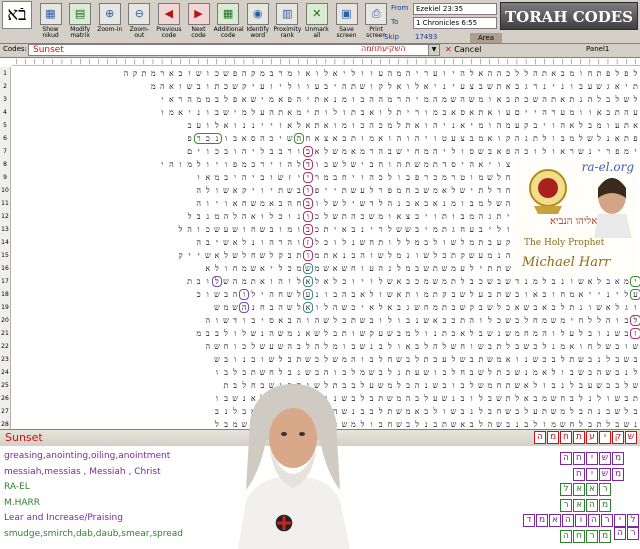 The height and width of the screenshot is (549, 640). I want to click on matrix-letter: צ, so click(408, 216).